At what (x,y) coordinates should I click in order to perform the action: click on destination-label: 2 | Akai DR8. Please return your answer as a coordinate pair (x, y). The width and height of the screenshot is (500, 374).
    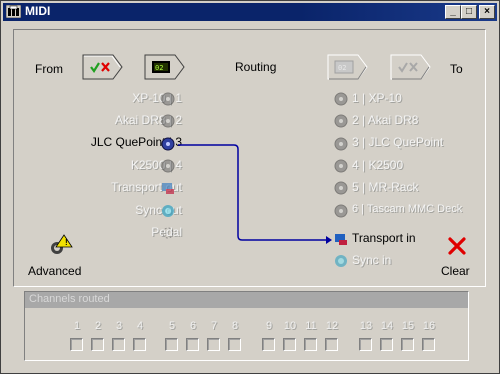
    Looking at the image, I should click on (385, 120).